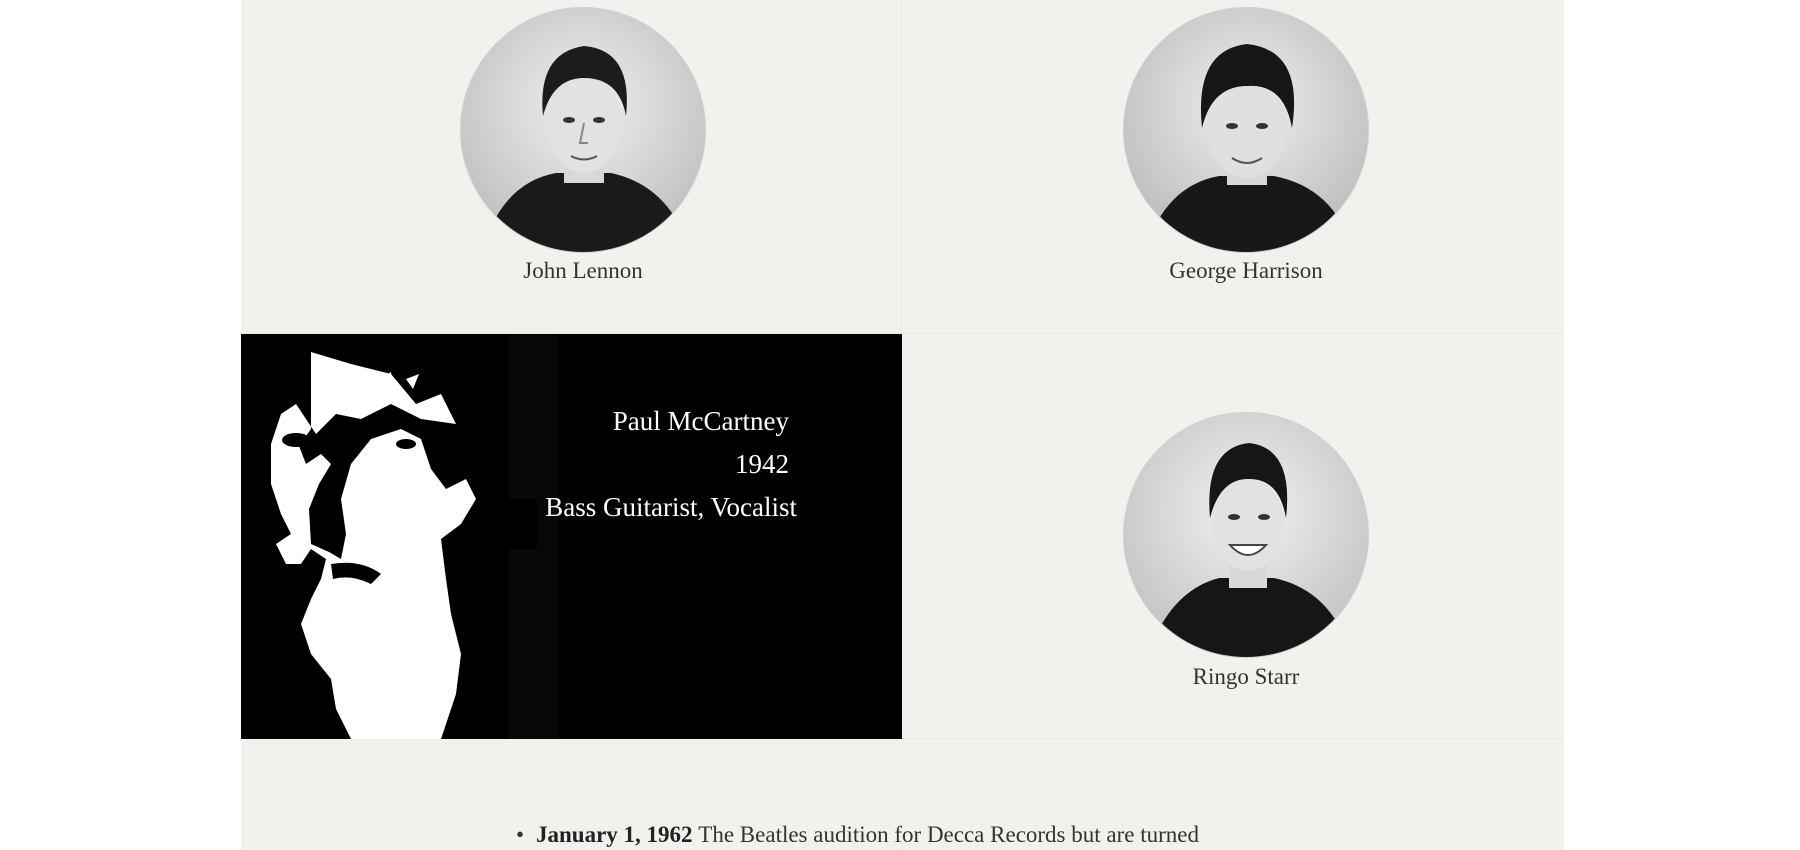  What do you see at coordinates (583, 270) in the screenshot?
I see `member-name: John Lennon` at bounding box center [583, 270].